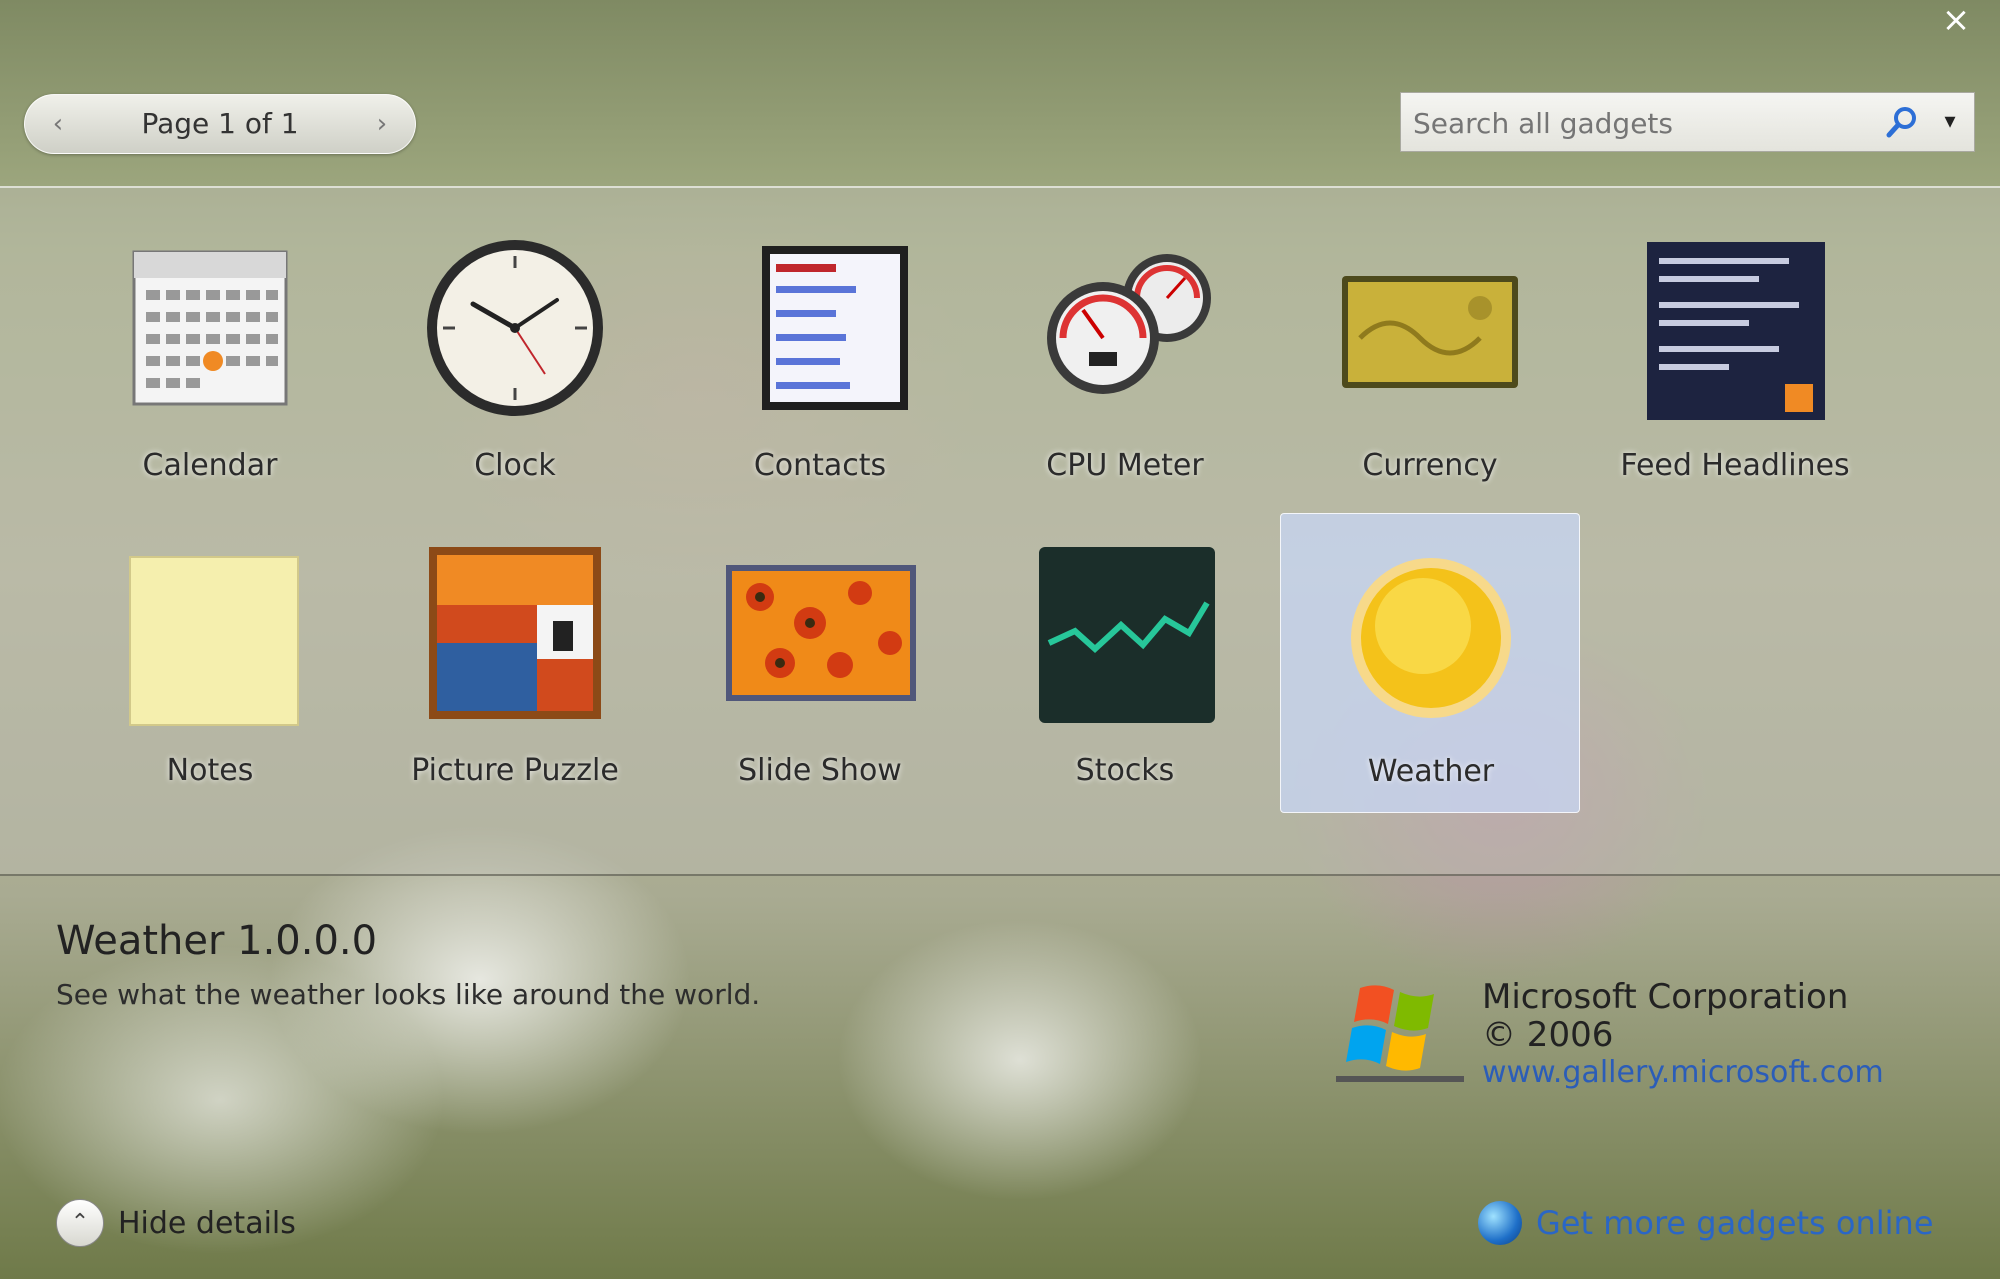 The width and height of the screenshot is (2000, 1279). Describe the element at coordinates (1125, 770) in the screenshot. I see `gadget-label: Stocks` at that location.